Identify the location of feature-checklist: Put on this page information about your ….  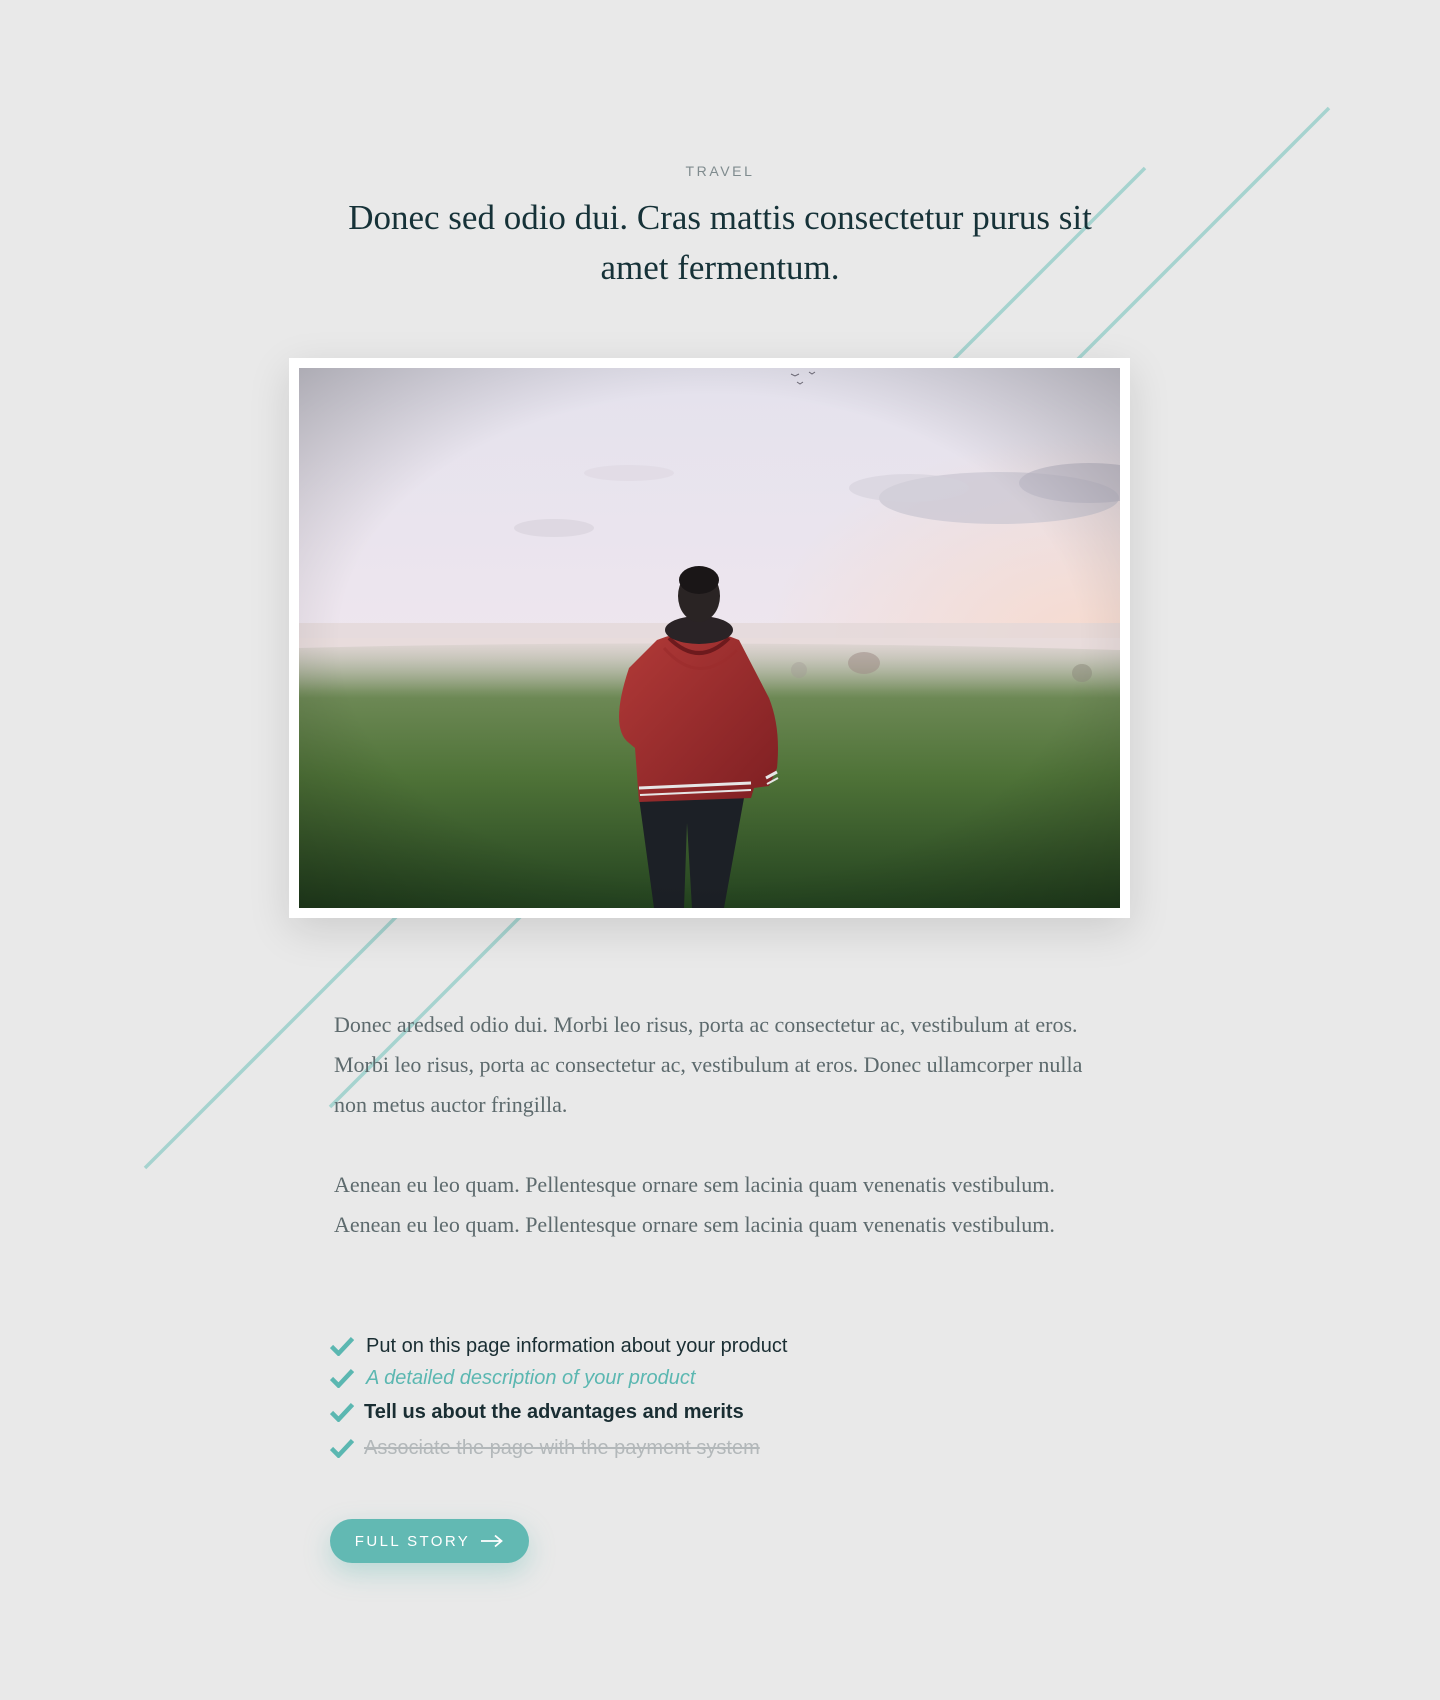
(558, 1398).